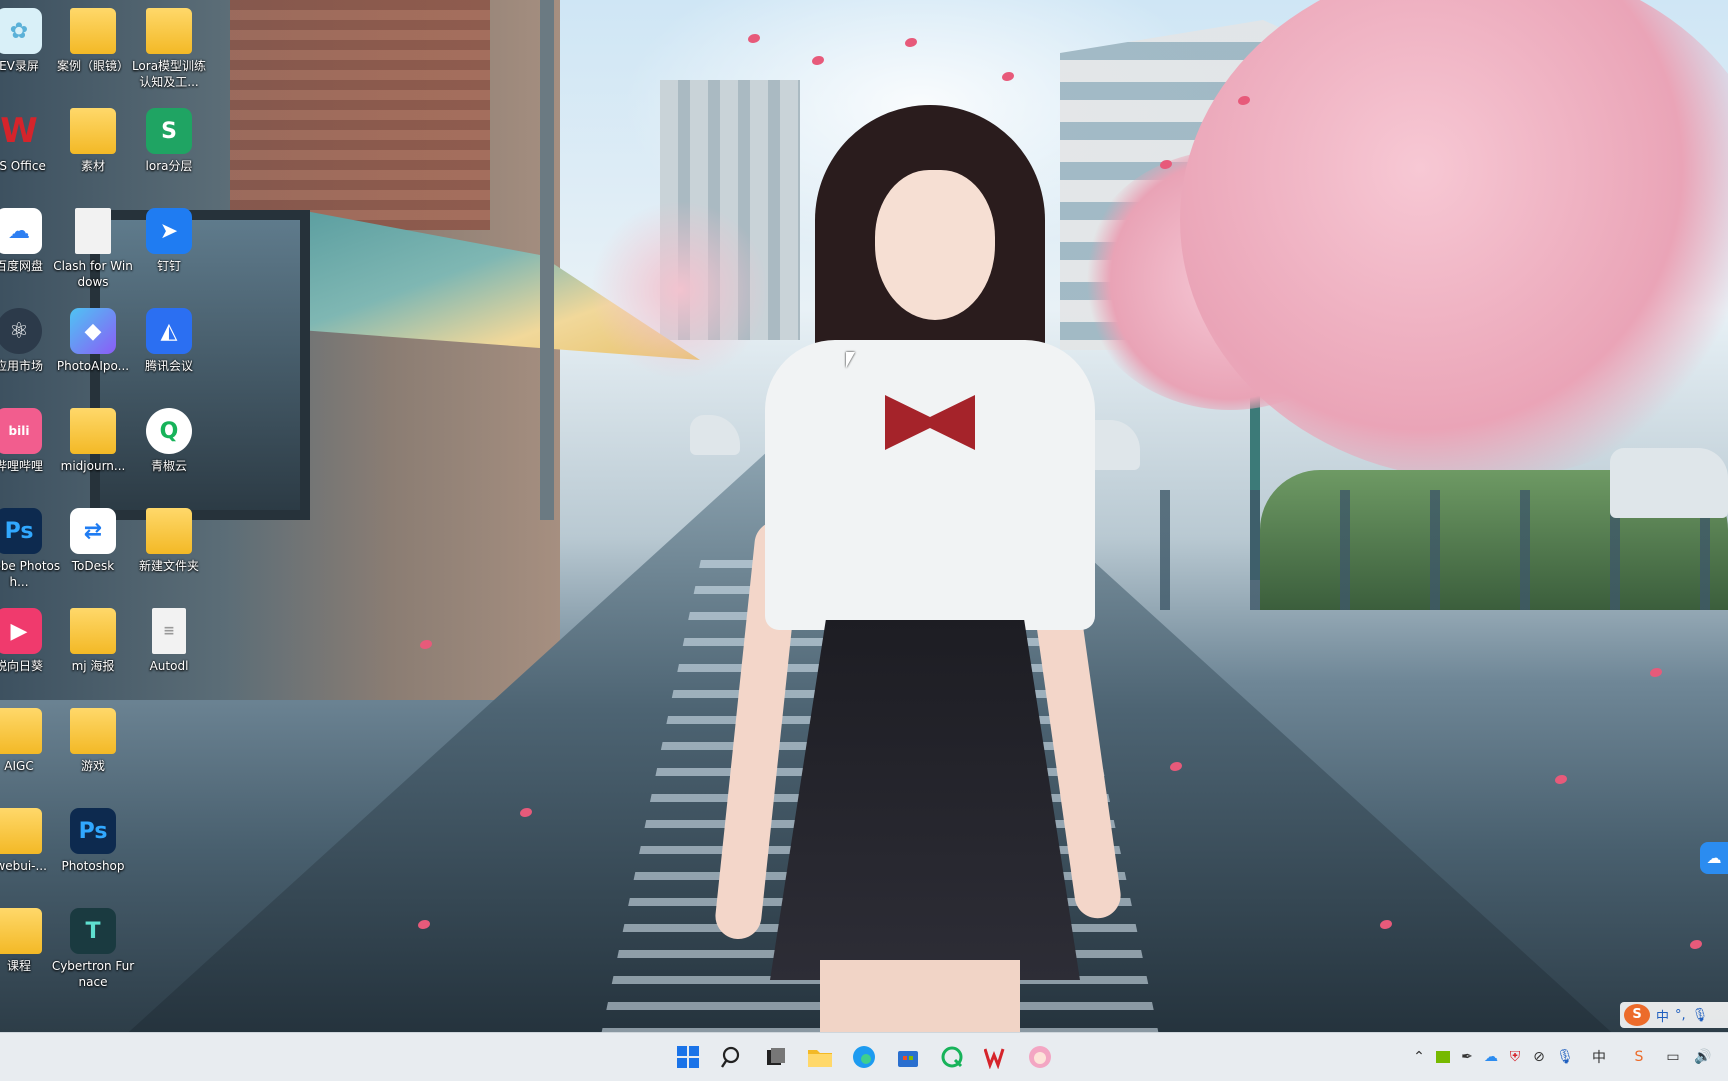 This screenshot has height=1081, width=1728. Describe the element at coordinates (92, 66) in the screenshot. I see `icon-label: 案例（眼镜）` at that location.